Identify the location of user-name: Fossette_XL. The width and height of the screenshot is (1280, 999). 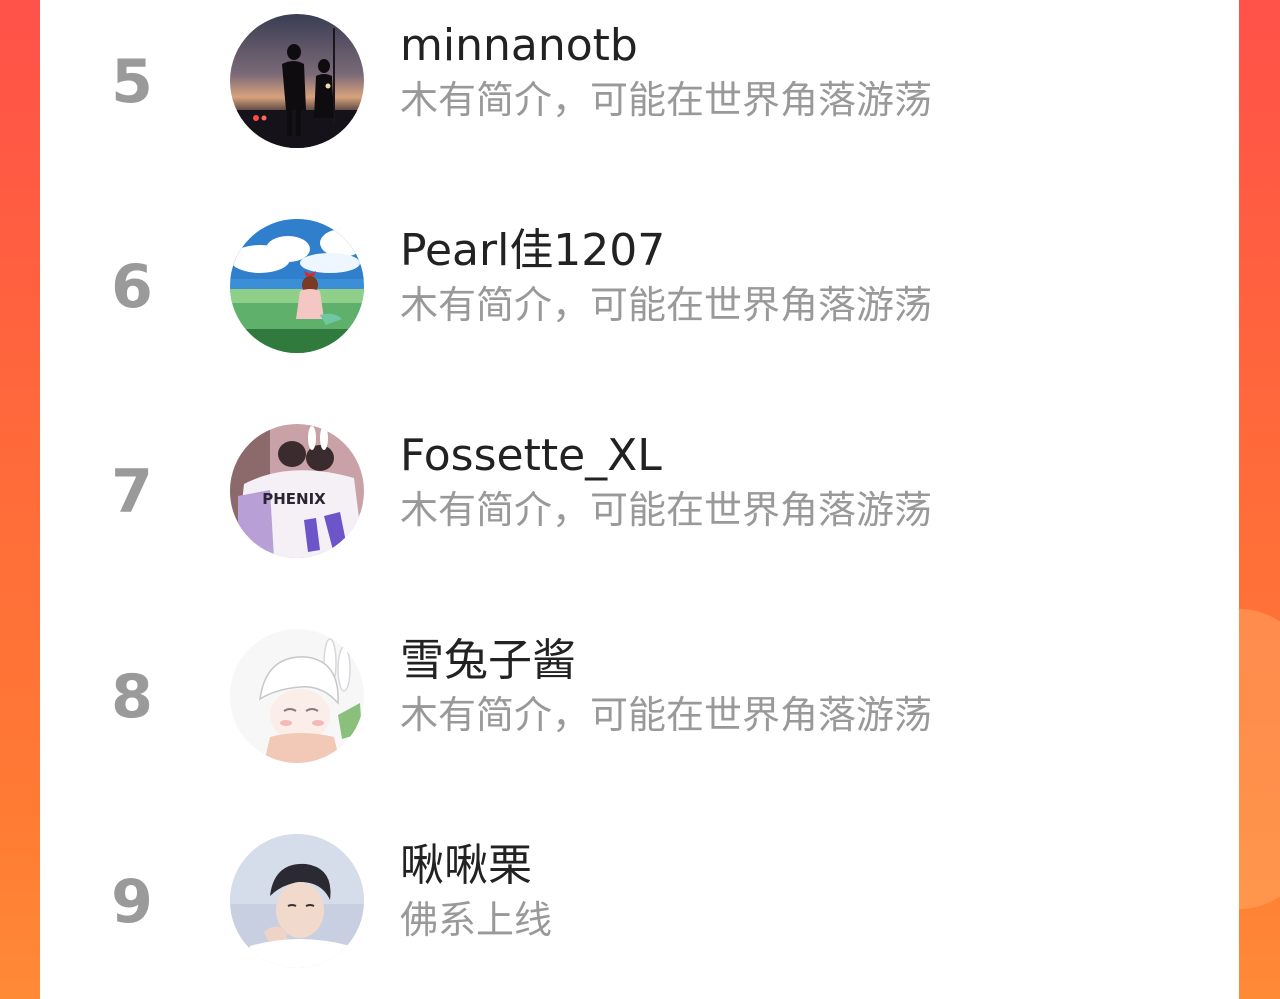
(531, 455).